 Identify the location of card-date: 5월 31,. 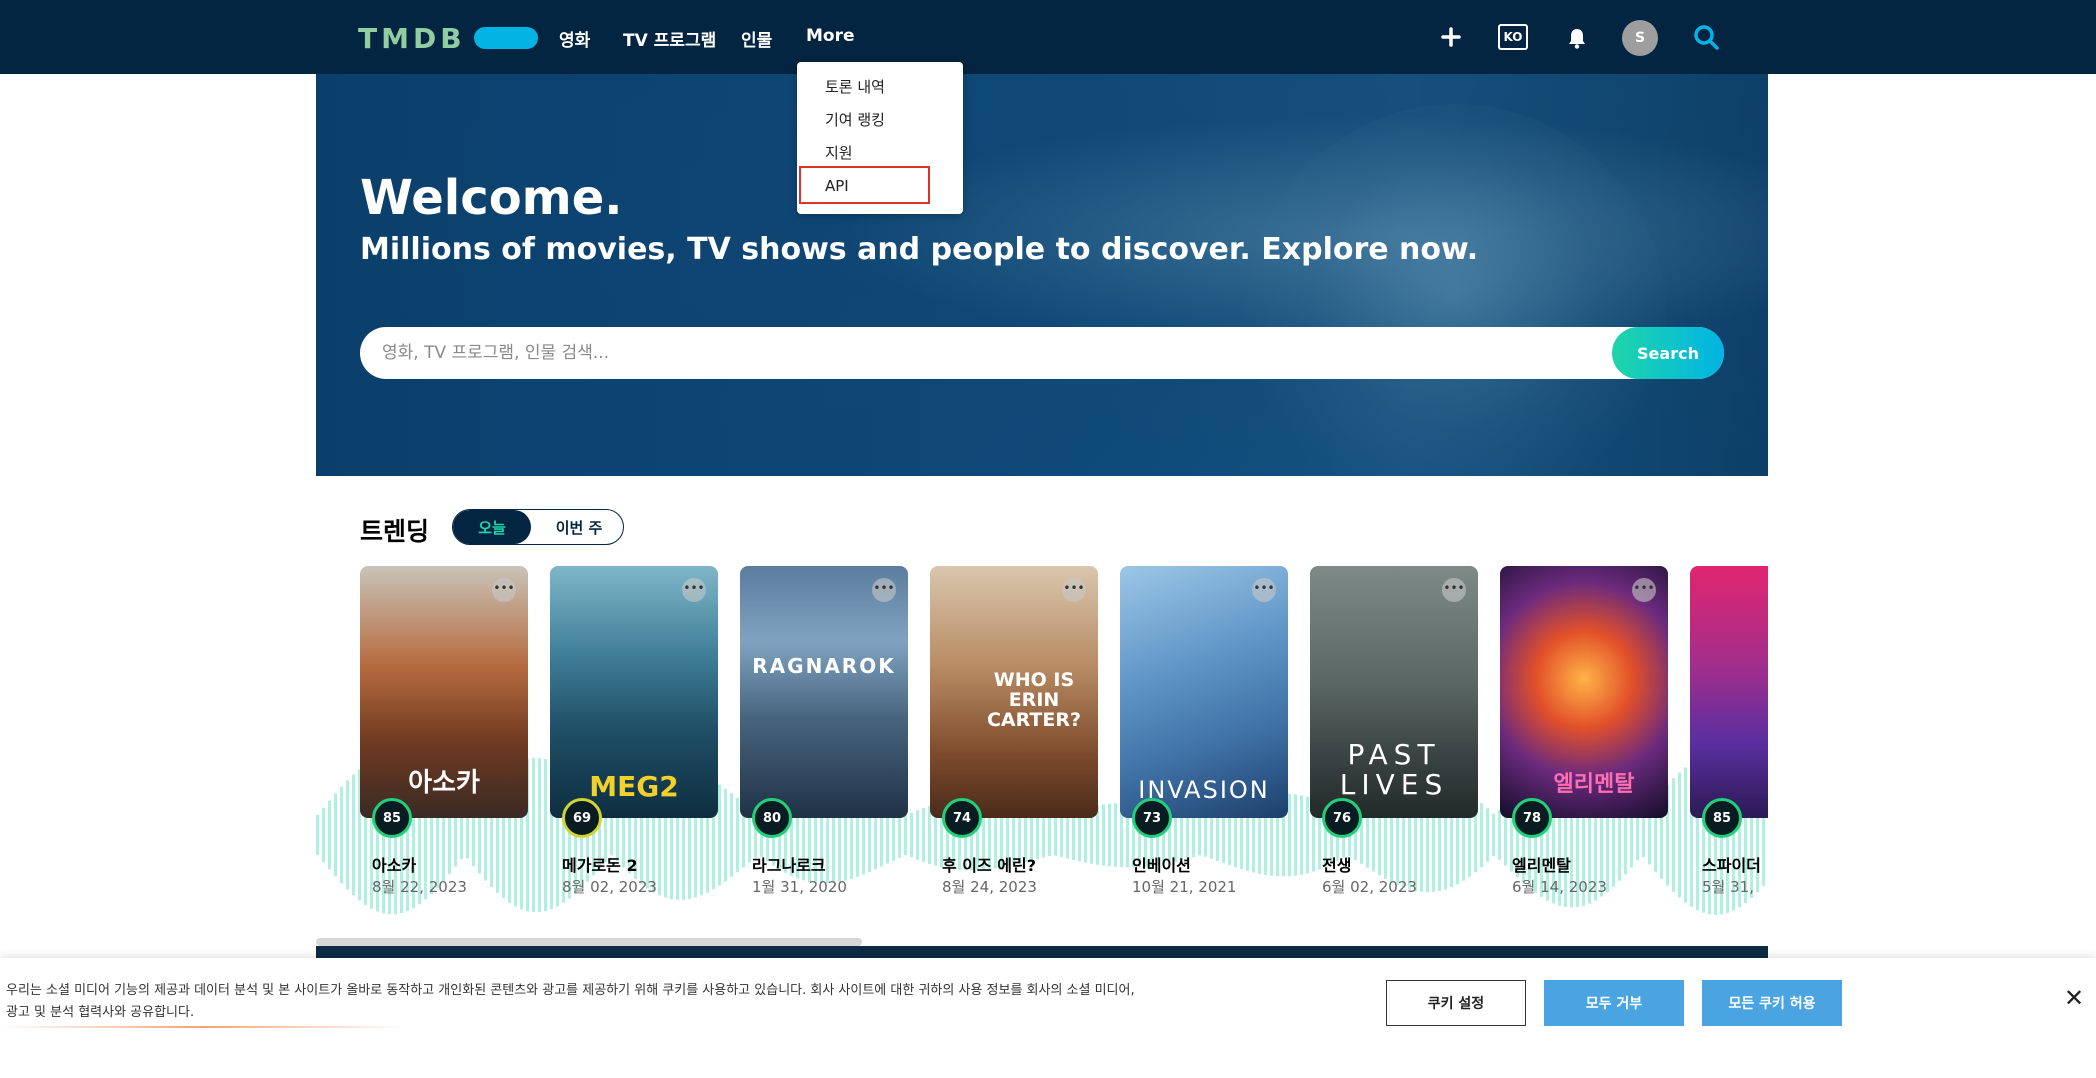
(1728, 887).